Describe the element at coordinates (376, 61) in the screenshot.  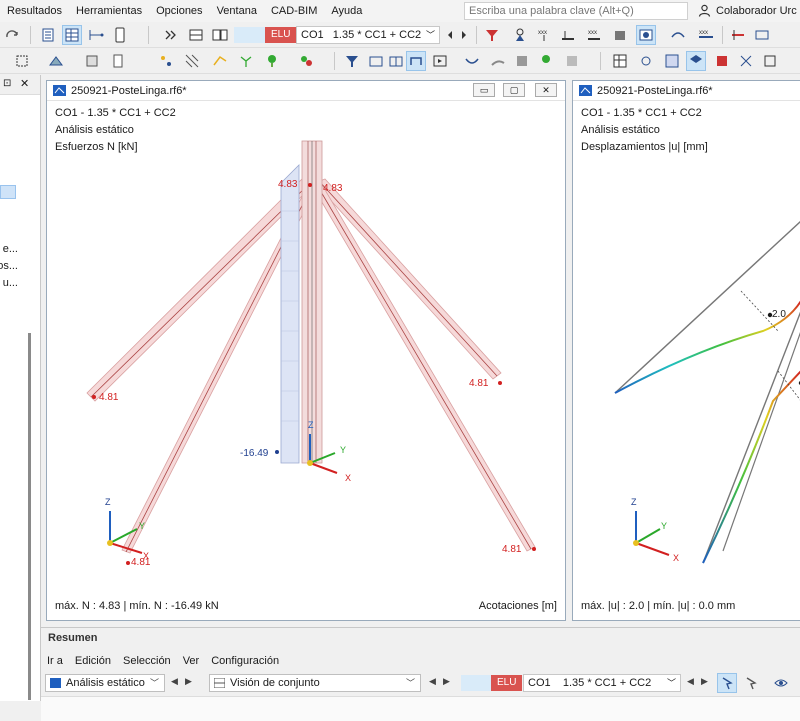
I see `visibility-icon` at that location.